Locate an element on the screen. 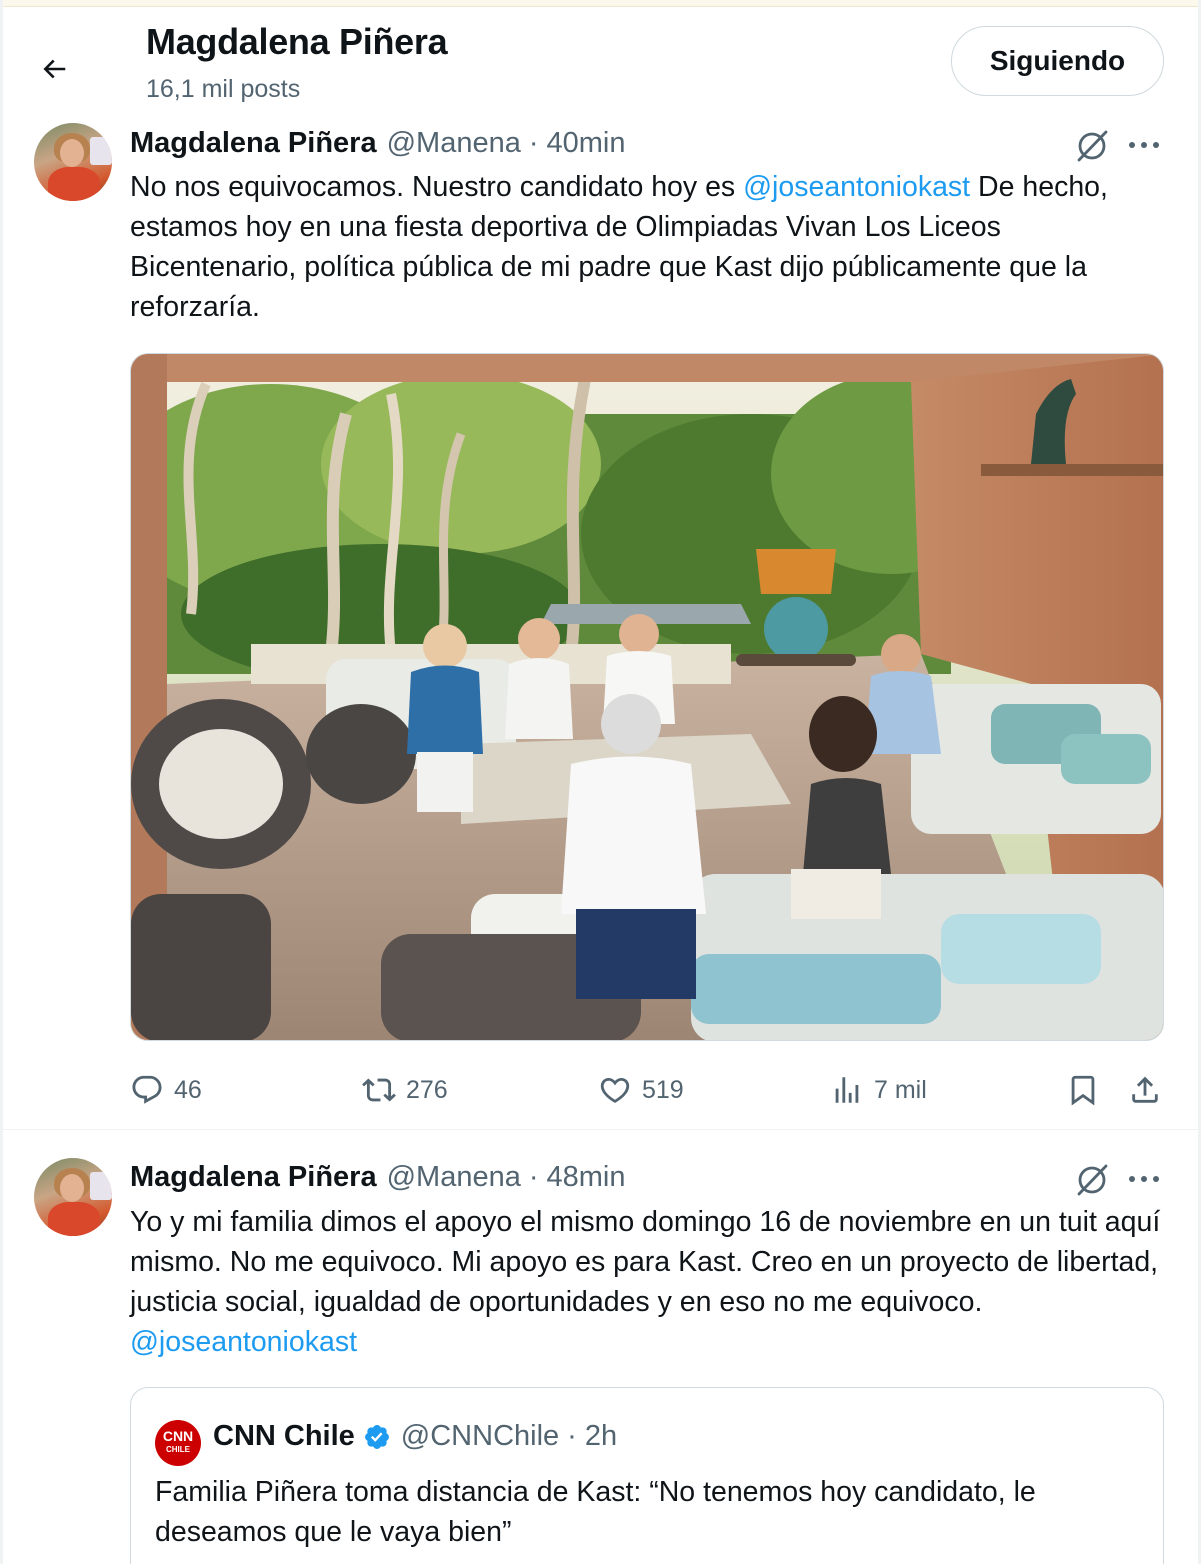  quoted-author-handle: @CNNChile is located at coordinates (480, 1436).